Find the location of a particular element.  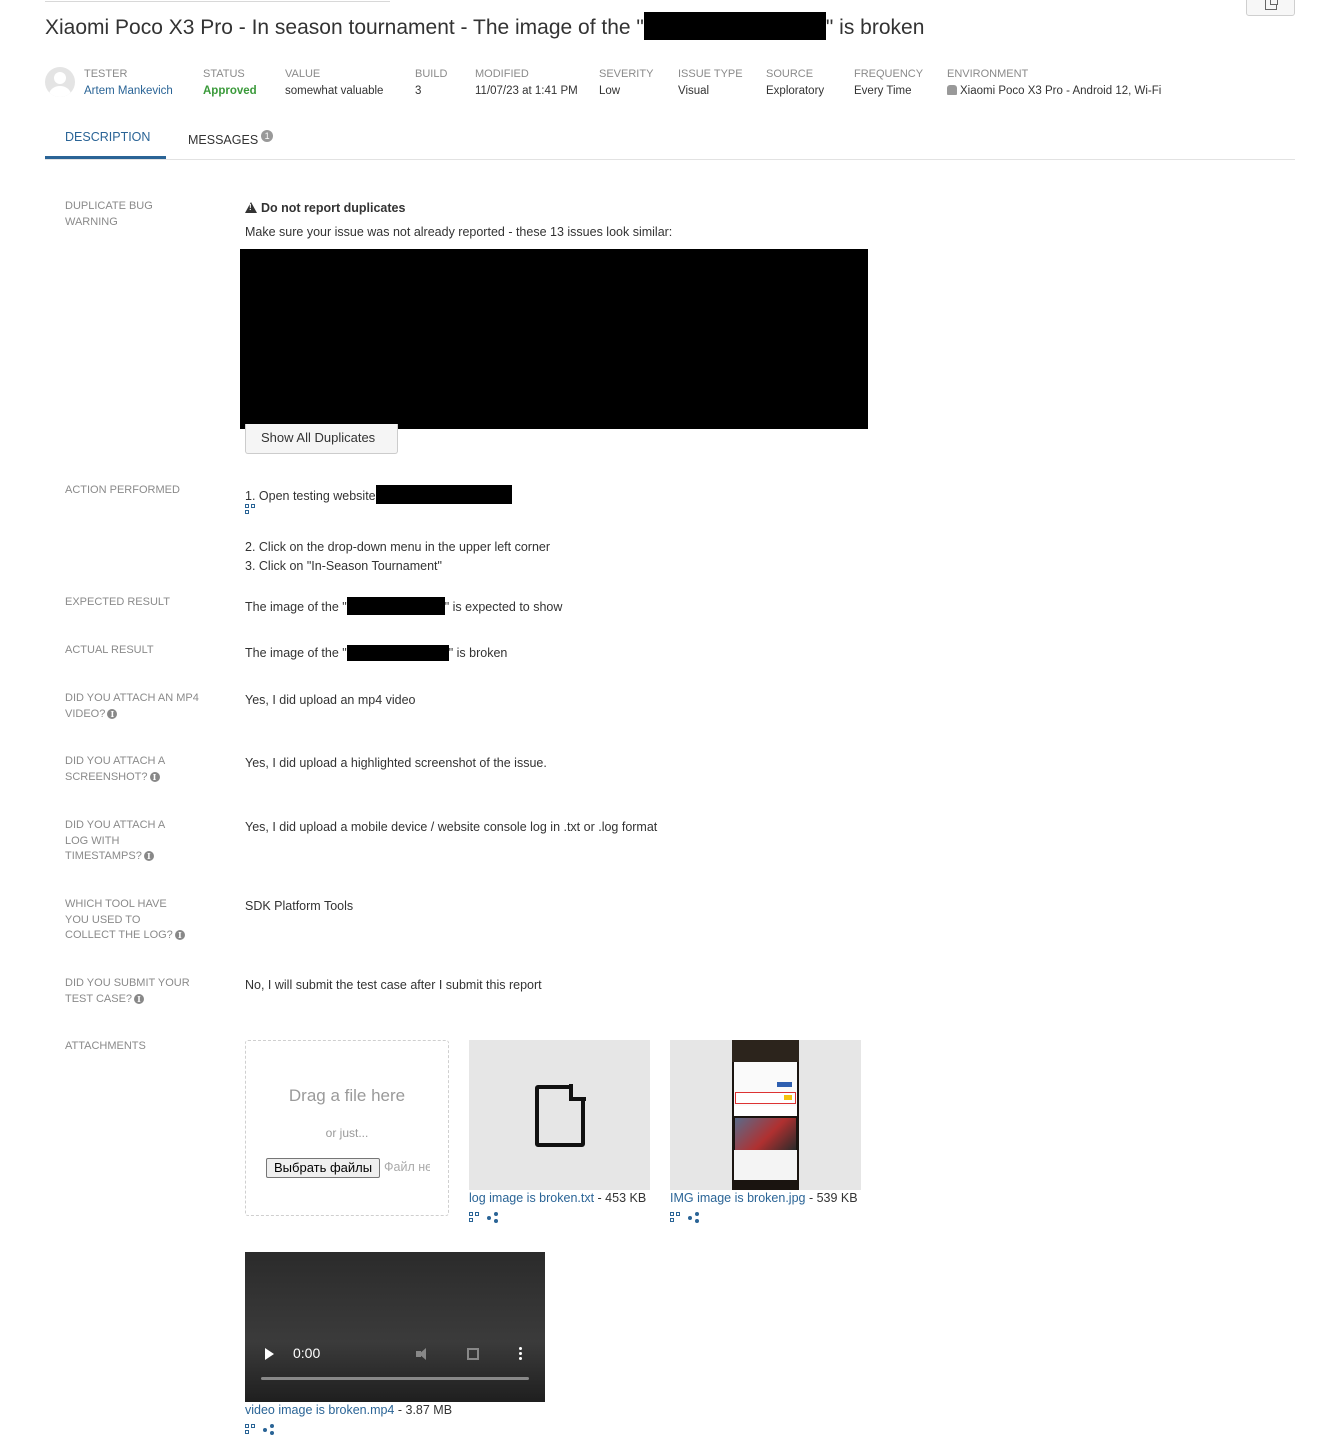

environment-text: Xiaomi Poco X3 Pro - Android 12, Wi-Fi is located at coordinates (1061, 91).